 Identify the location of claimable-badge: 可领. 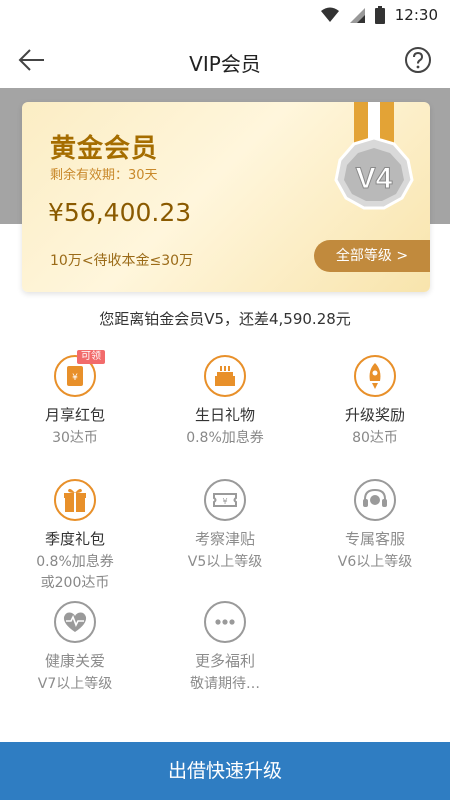
(91, 357).